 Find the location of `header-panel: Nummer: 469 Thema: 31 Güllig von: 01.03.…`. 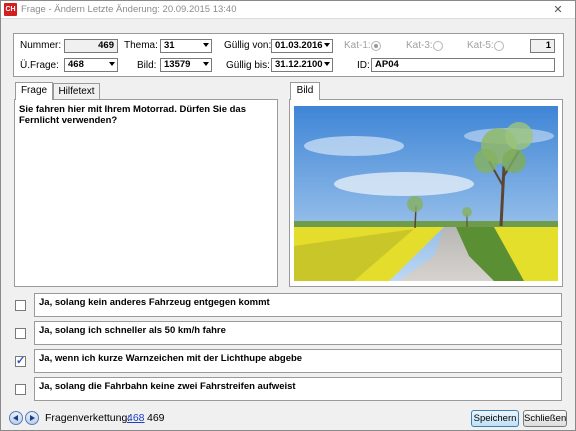

header-panel: Nummer: 469 Thema: 31 Güllig von: 01.03.… is located at coordinates (288, 55).